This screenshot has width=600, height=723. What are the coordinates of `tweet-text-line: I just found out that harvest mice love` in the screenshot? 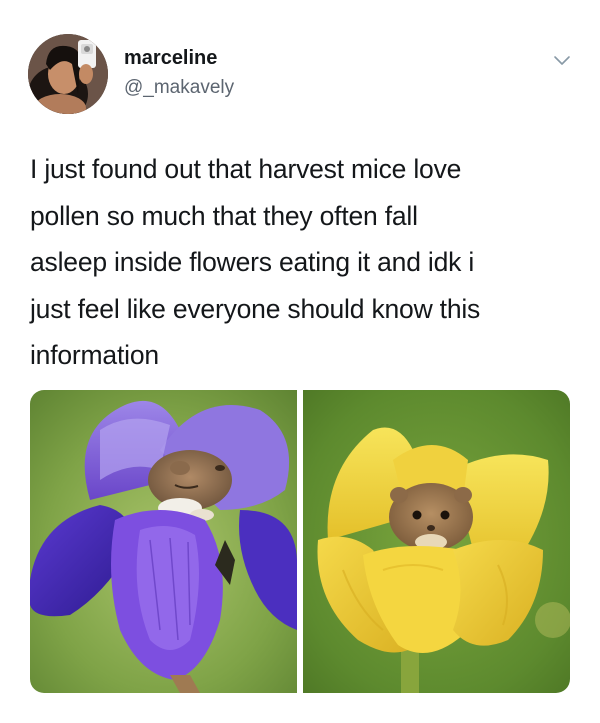 It's located at (246, 169).